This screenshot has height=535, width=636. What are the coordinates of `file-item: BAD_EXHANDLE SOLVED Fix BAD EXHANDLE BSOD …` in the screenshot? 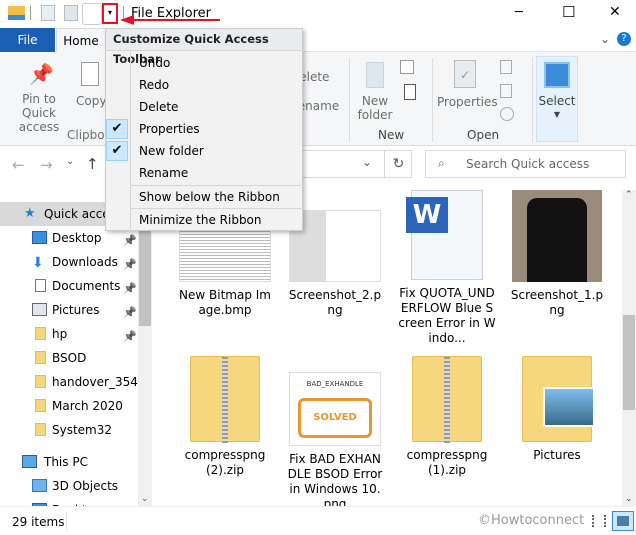 It's located at (335, 431).